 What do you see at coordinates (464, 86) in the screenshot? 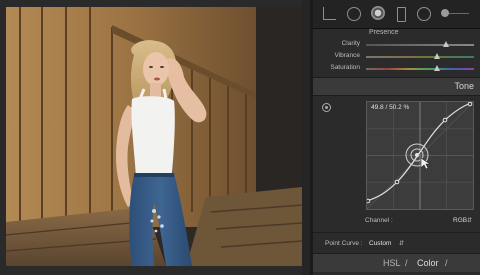
I see `tone-curve-title: Tone` at bounding box center [464, 86].